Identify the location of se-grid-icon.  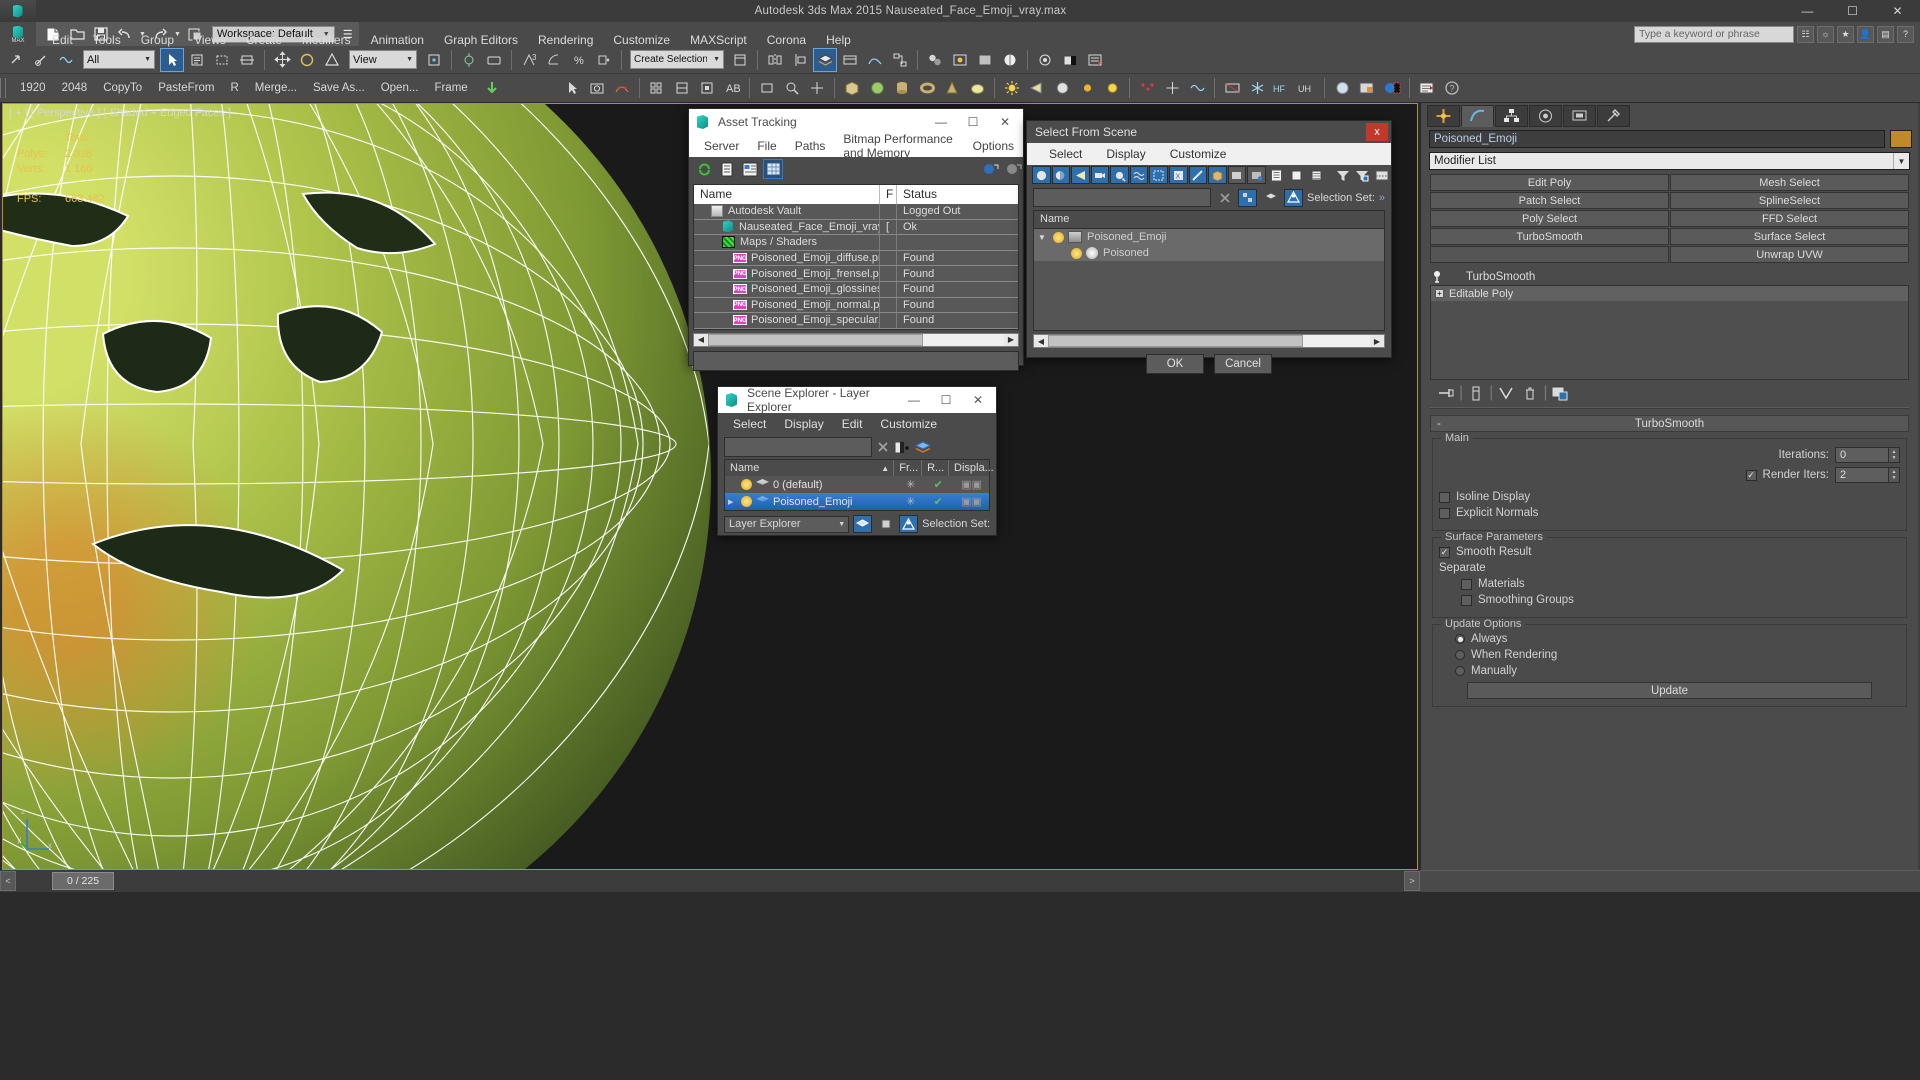
(885, 524).